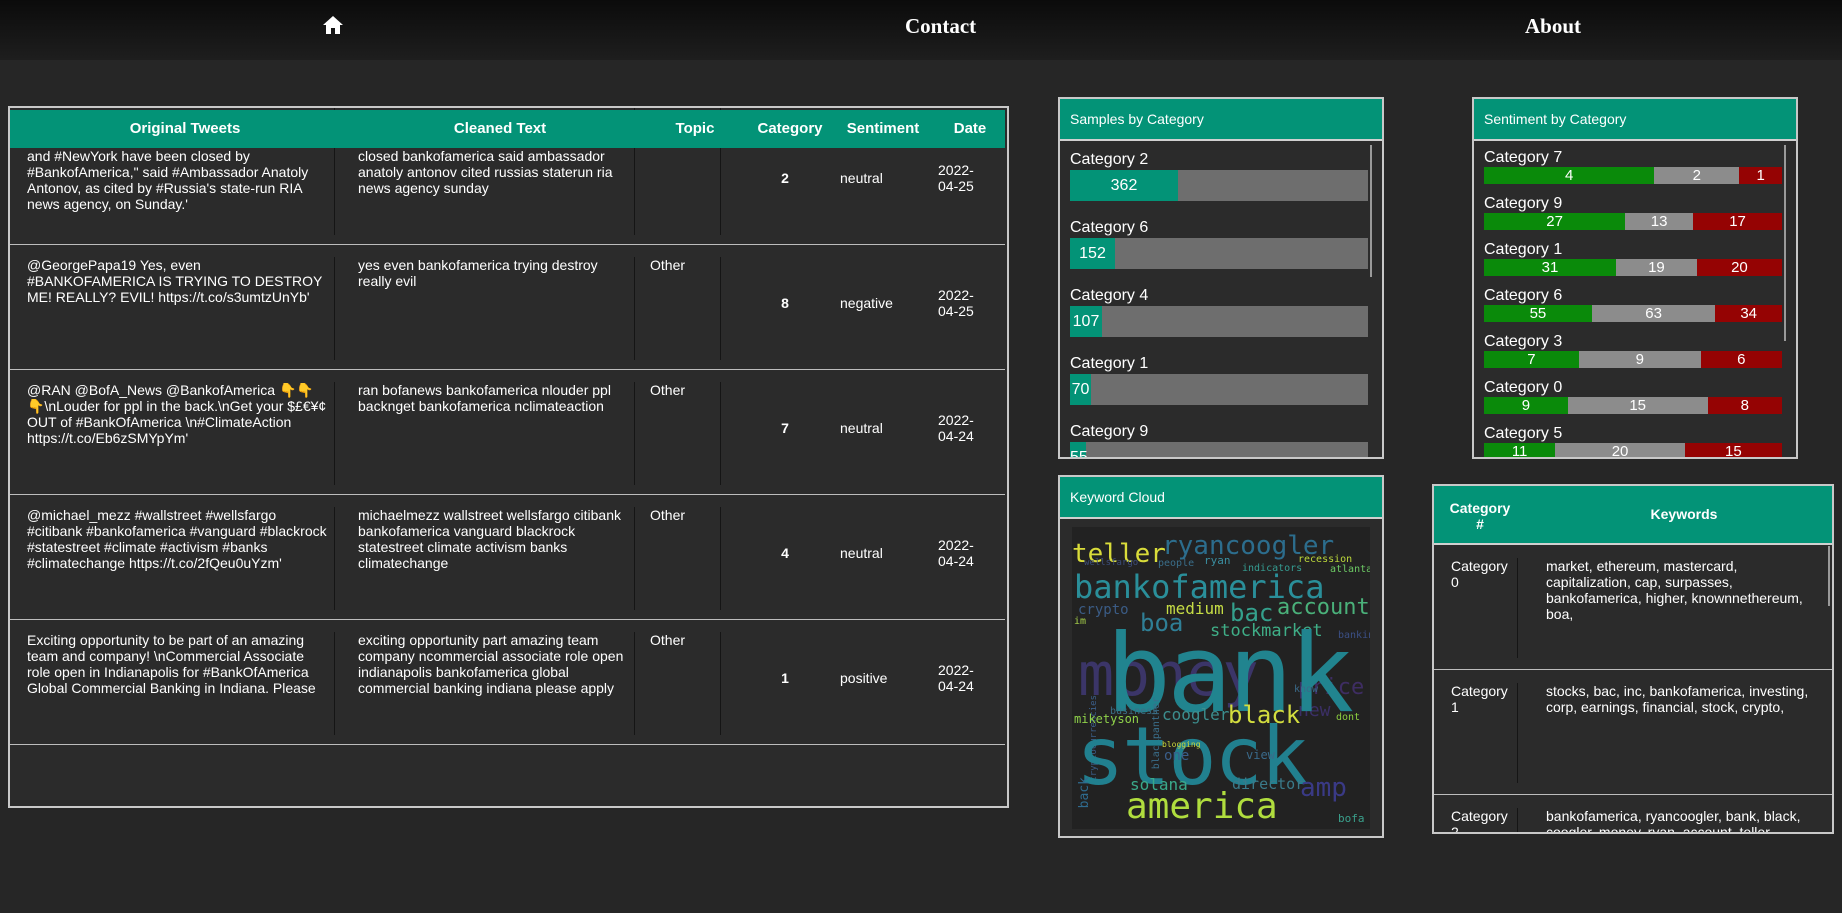 This screenshot has height=913, width=1842. What do you see at coordinates (1633, 441) in the screenshot?
I see `sentiment-bar-item: Category 5 11 20 15` at bounding box center [1633, 441].